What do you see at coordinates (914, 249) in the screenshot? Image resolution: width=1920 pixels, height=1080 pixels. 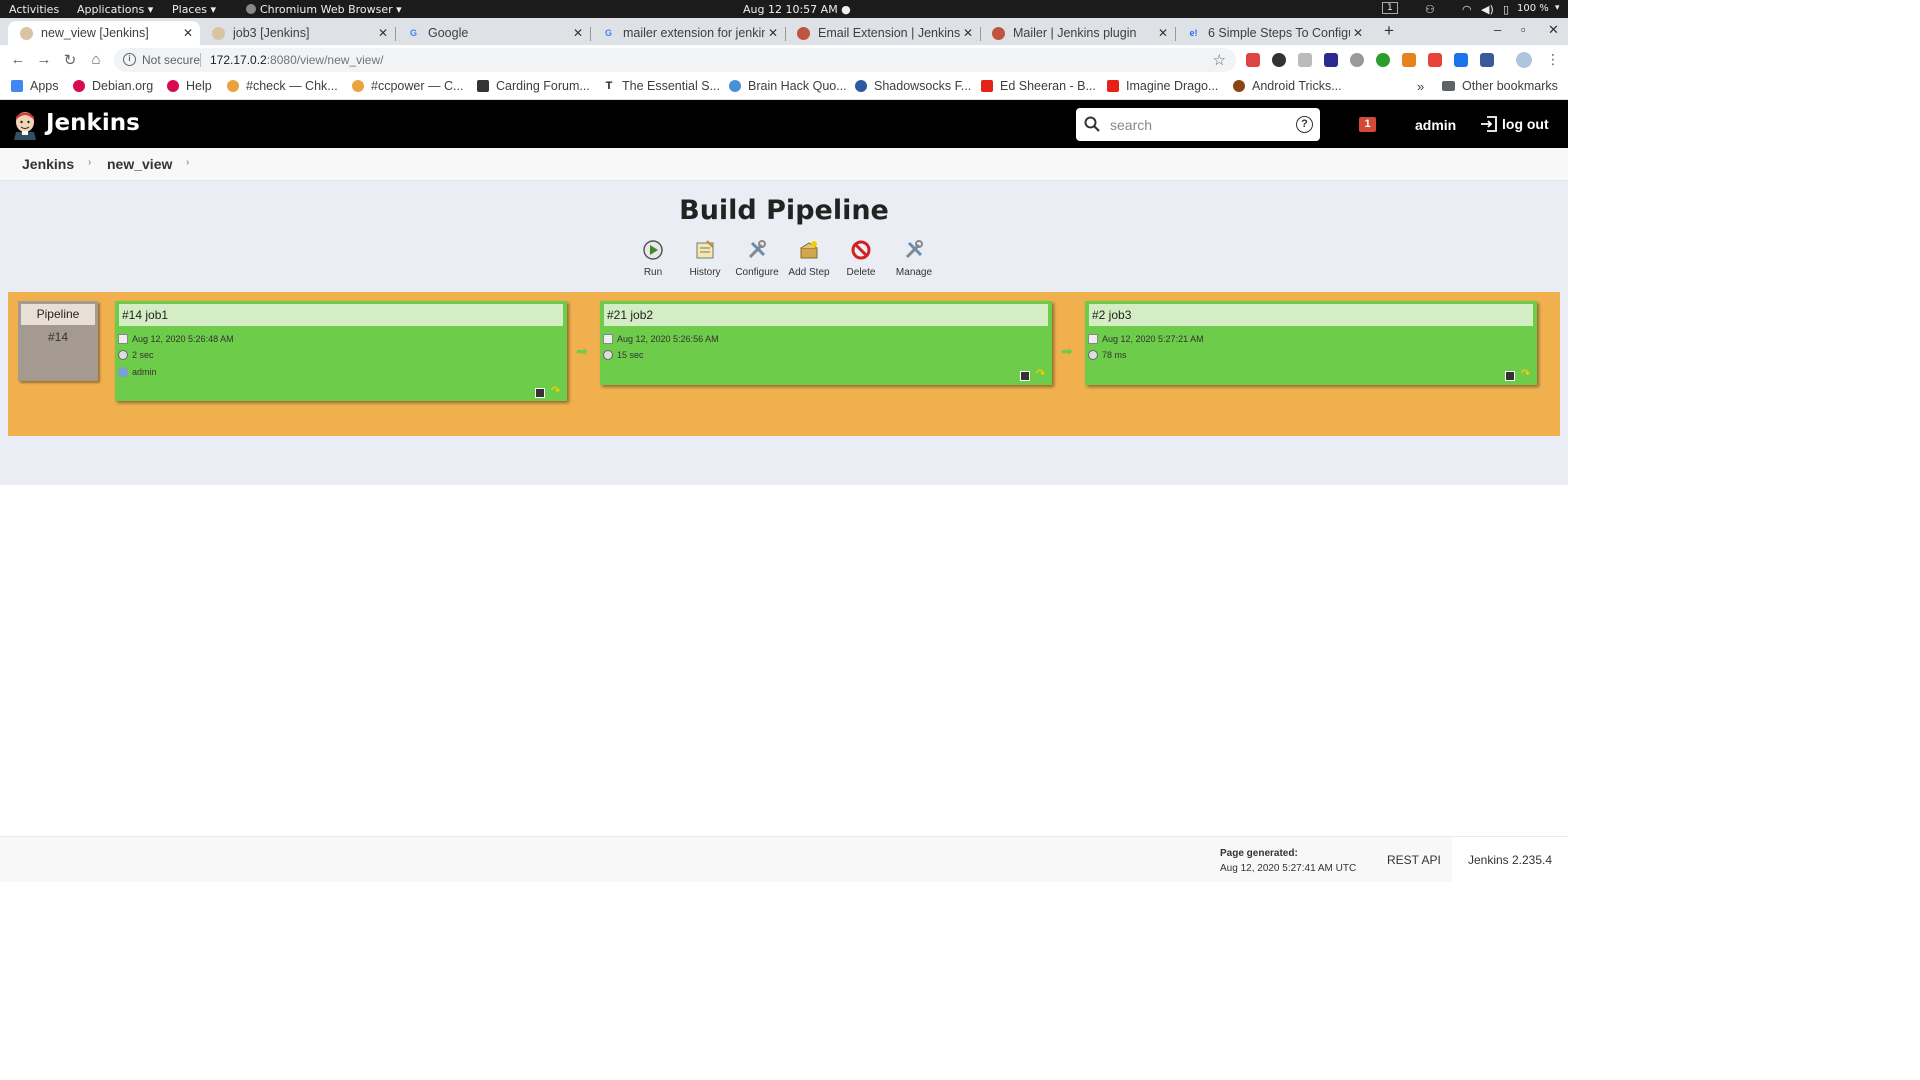 I see `manage-tools-icon` at bounding box center [914, 249].